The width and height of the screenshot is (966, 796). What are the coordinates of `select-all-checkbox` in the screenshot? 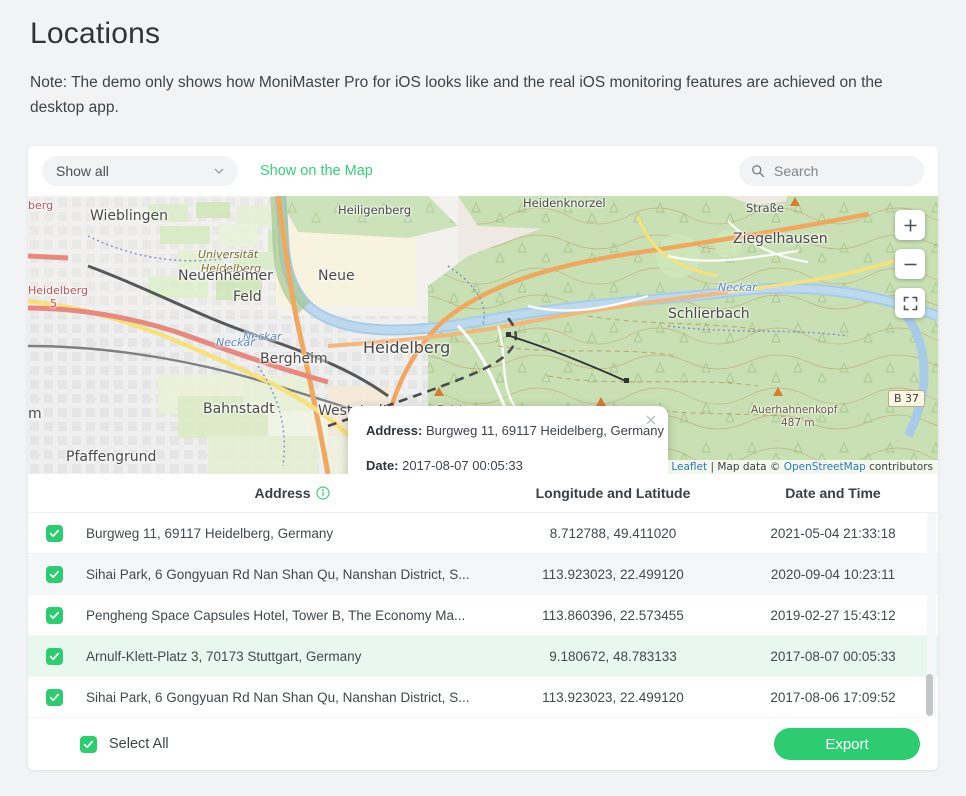 It's located at (88, 744).